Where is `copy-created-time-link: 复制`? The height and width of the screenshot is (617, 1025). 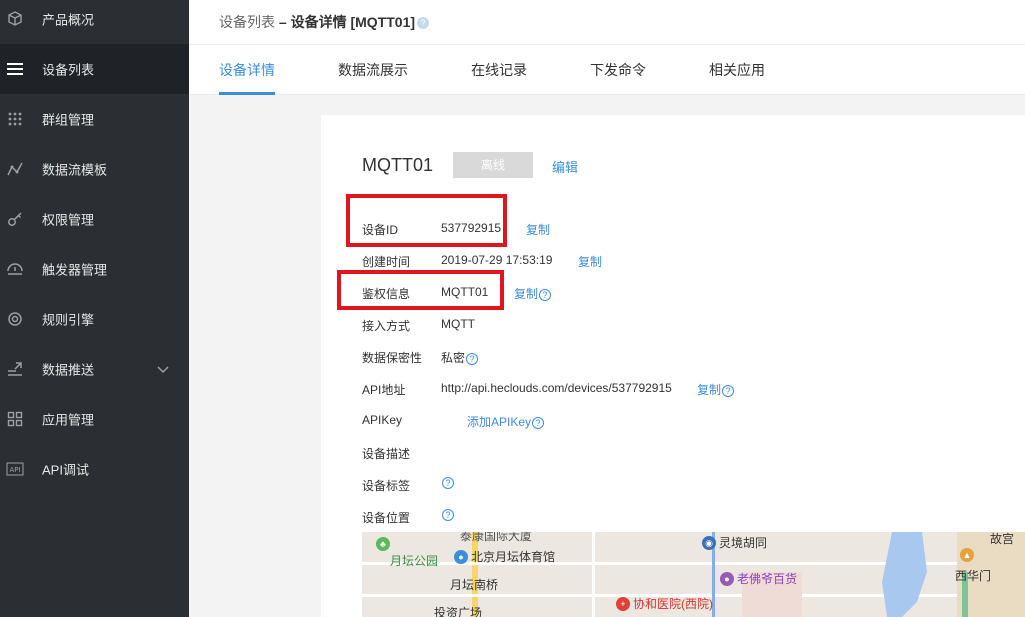 copy-created-time-link: 复制 is located at coordinates (590, 261).